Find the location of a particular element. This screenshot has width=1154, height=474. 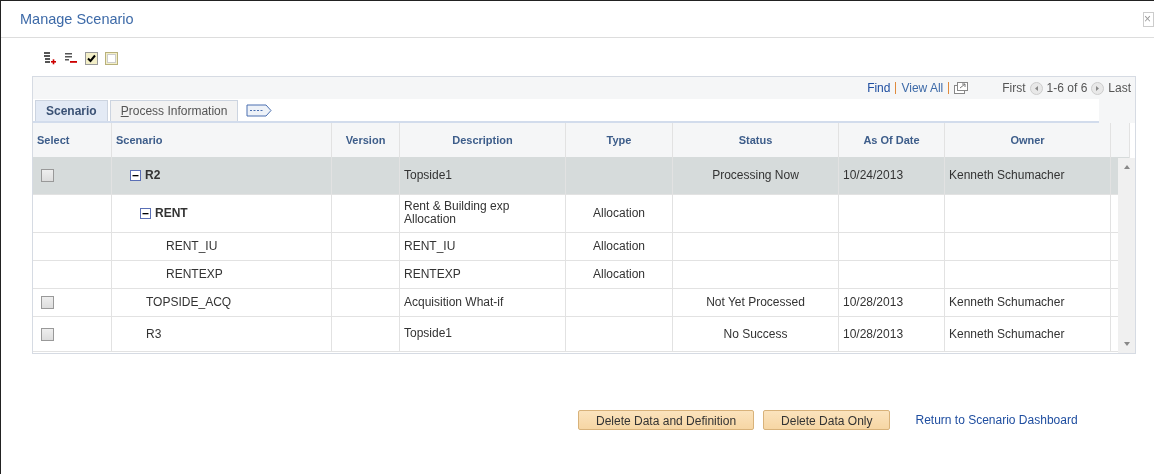

column-header: Owner is located at coordinates (1027, 140).